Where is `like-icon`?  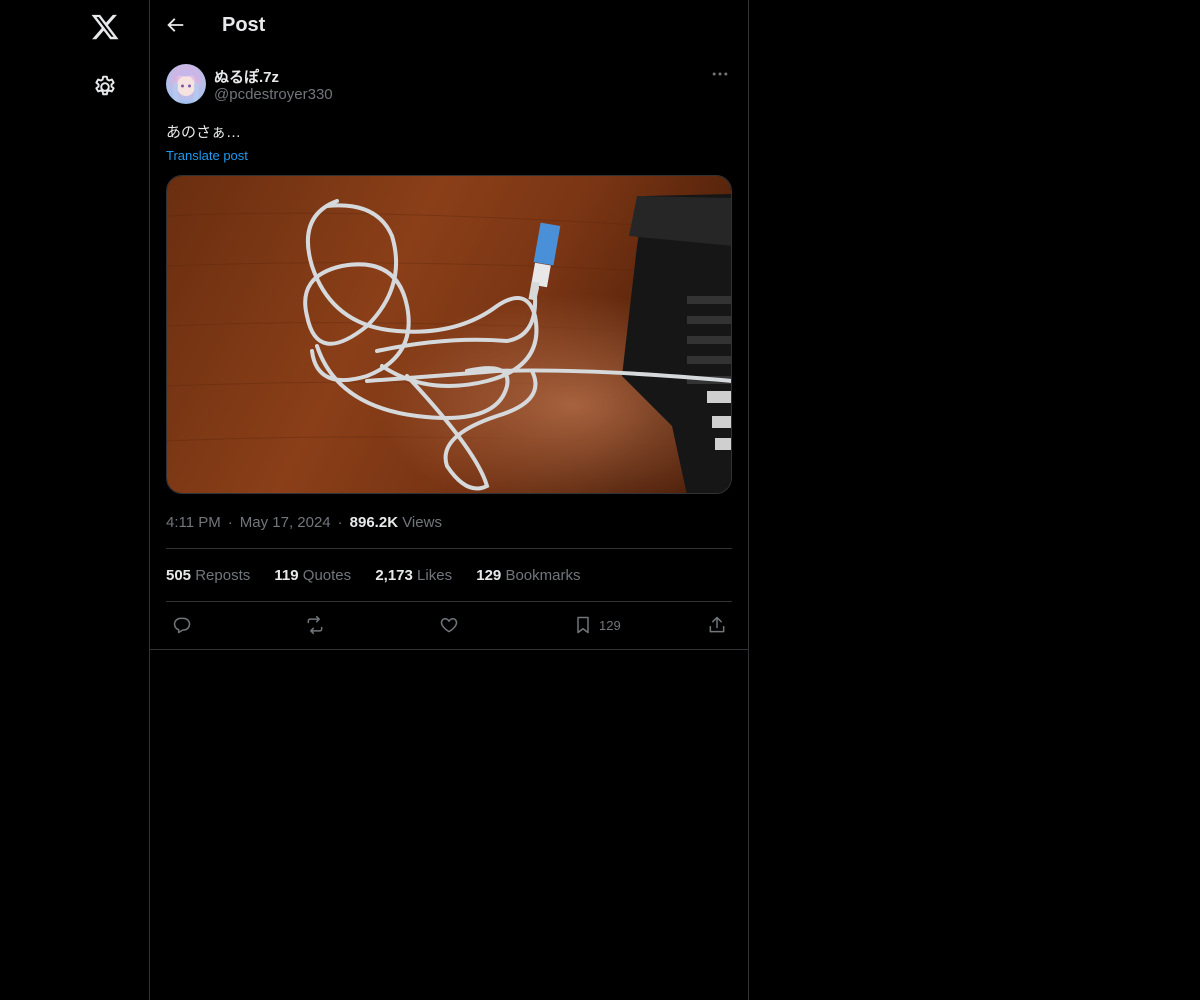
like-icon is located at coordinates (449, 625).